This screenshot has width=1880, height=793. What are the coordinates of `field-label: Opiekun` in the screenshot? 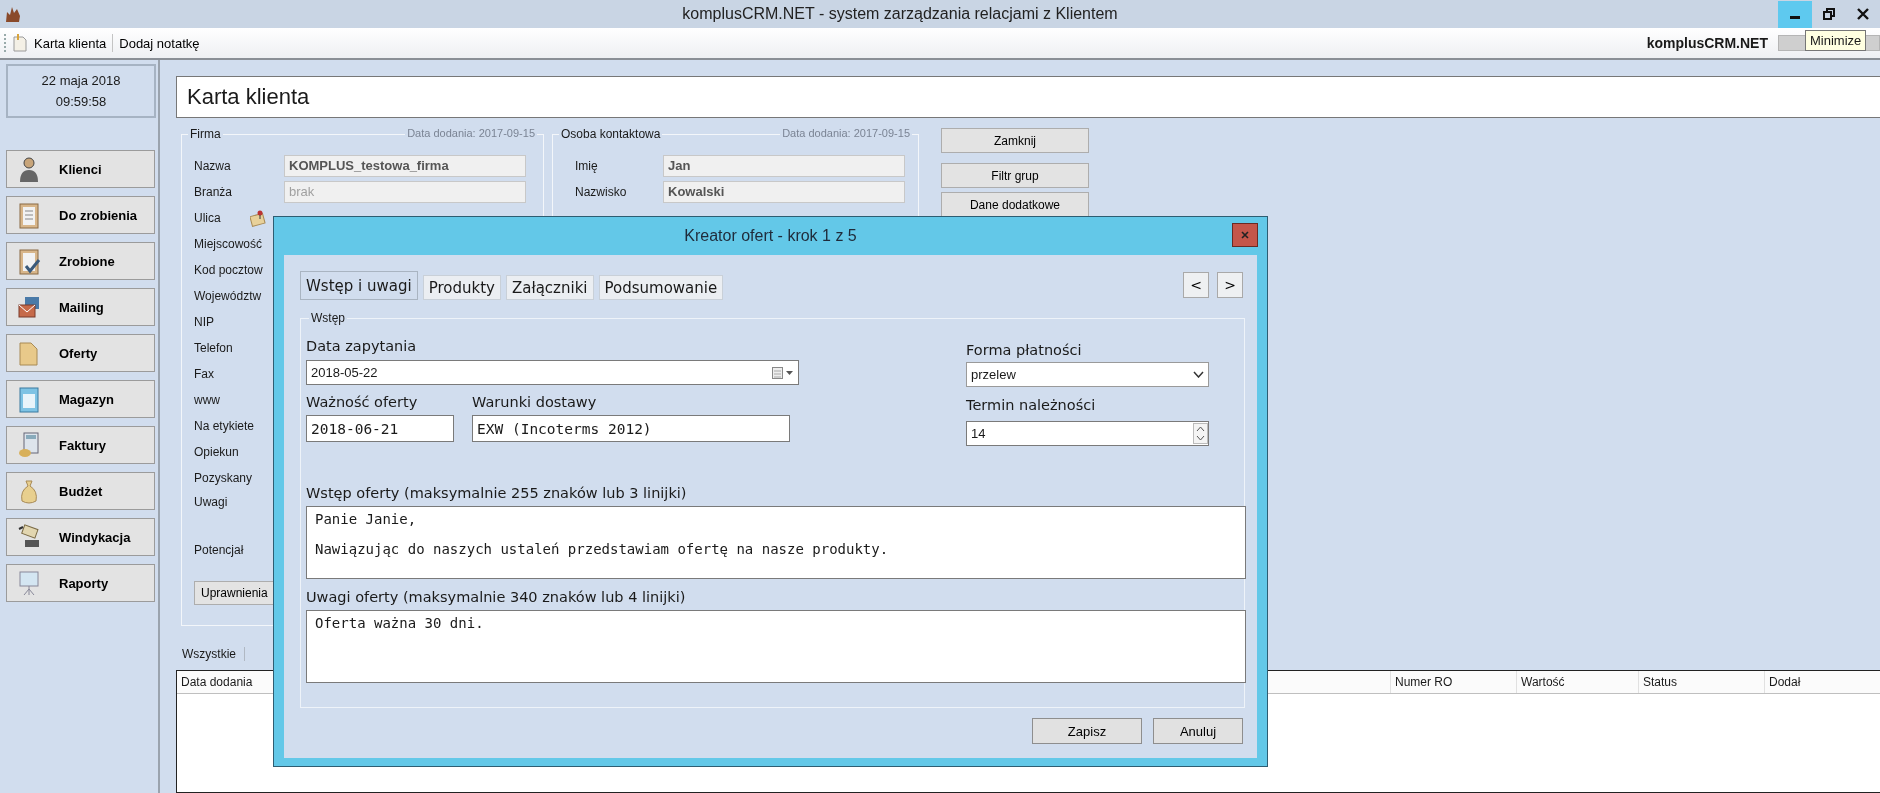 It's located at (217, 452).